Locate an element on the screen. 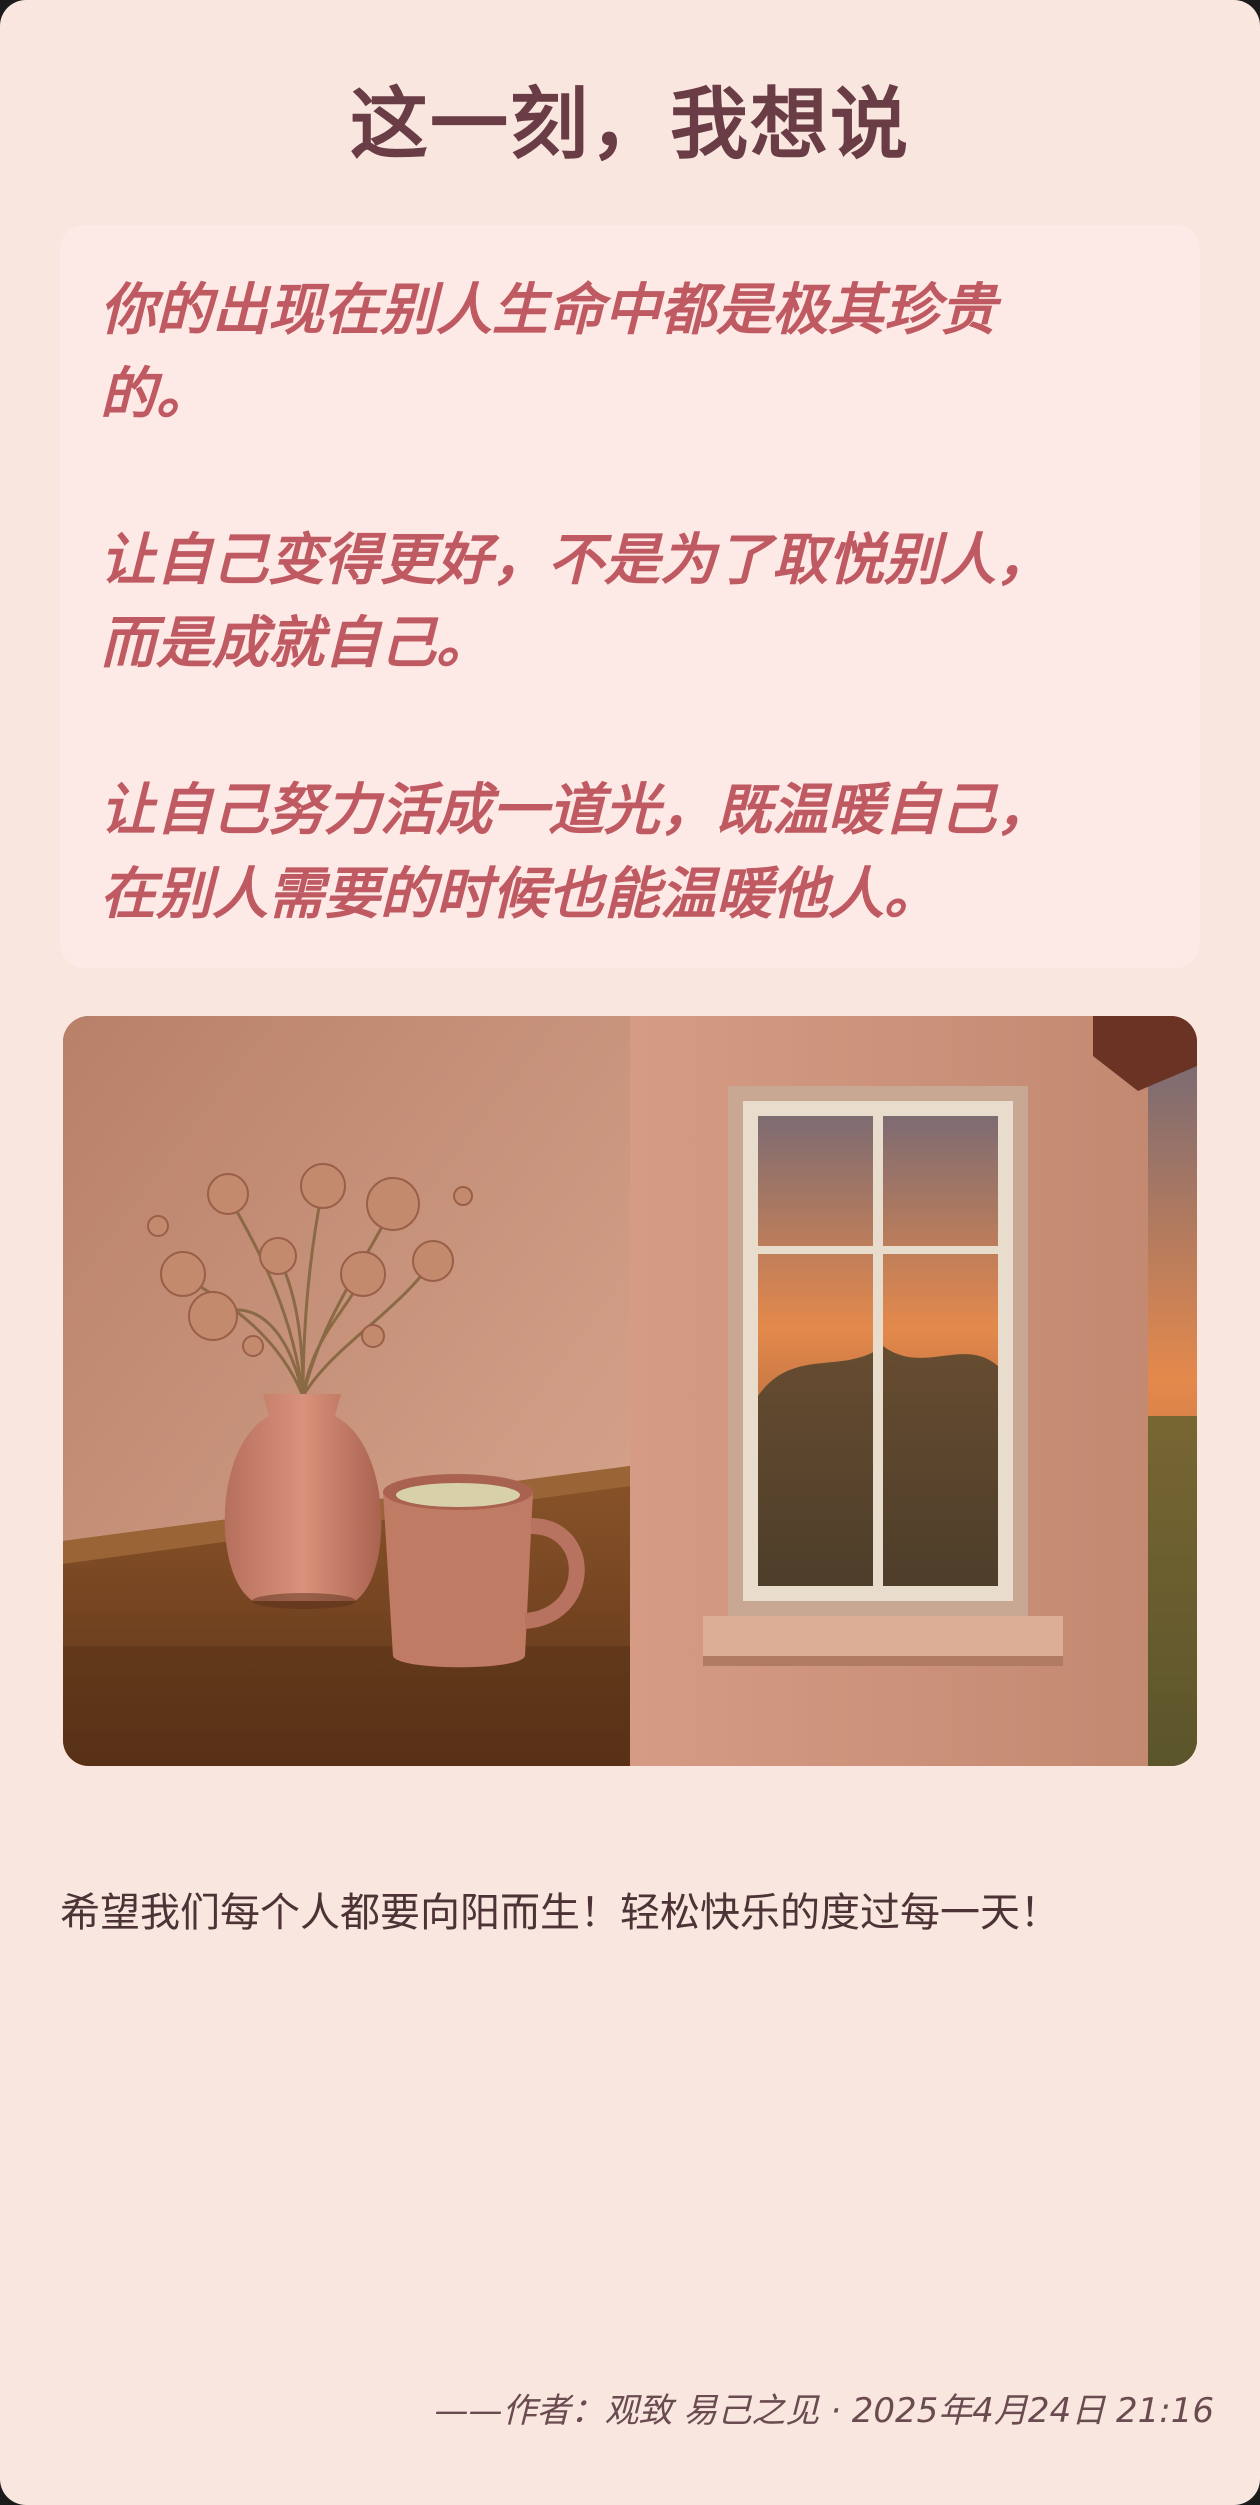 The image size is (1260, 2505). quote-line: 在别人需要的时候也能温暖他人。 is located at coordinates (520, 894).